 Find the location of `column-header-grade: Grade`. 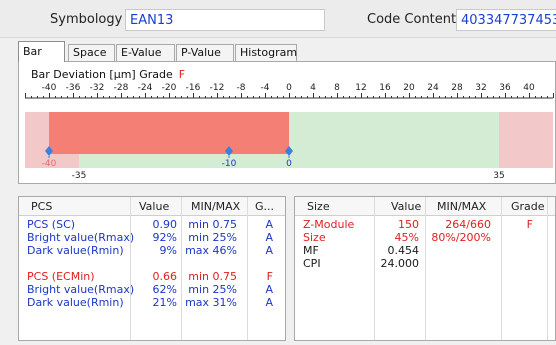

column-header-grade: Grade is located at coordinates (528, 206).